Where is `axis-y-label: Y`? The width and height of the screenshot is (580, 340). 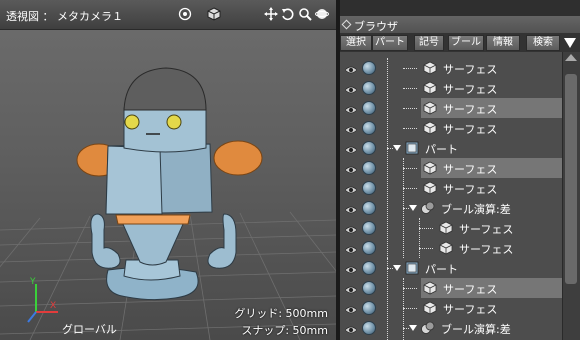
axis-y-label: Y is located at coordinates (32, 282).